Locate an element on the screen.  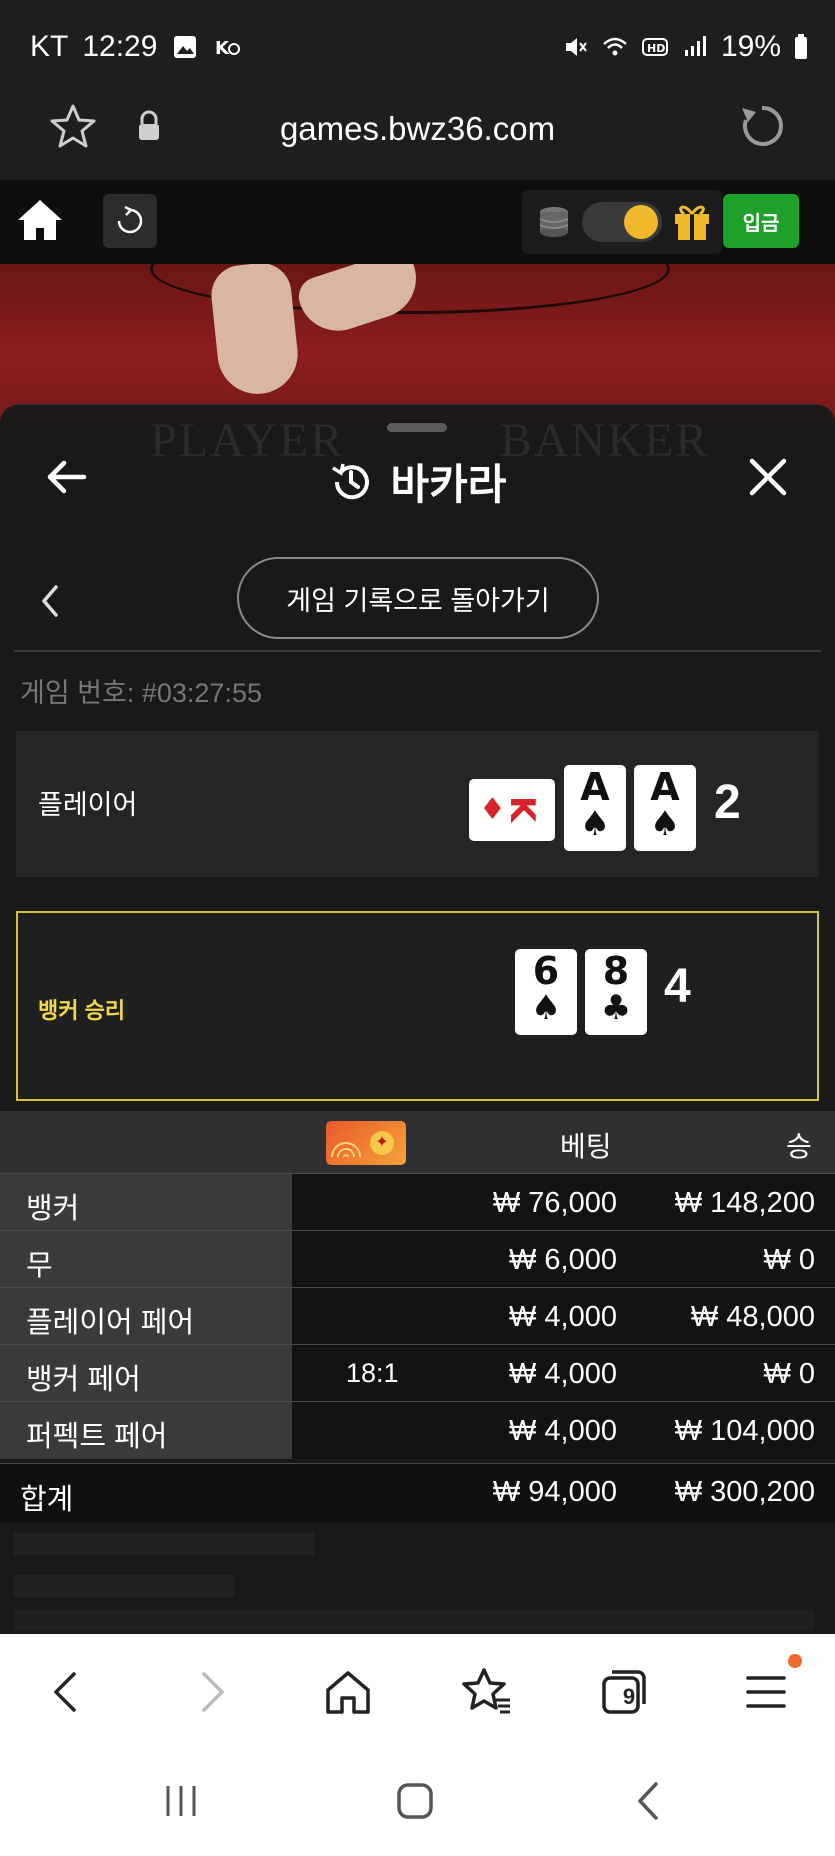
win-amount: ₩ 104,000 is located at coordinates (744, 1431).